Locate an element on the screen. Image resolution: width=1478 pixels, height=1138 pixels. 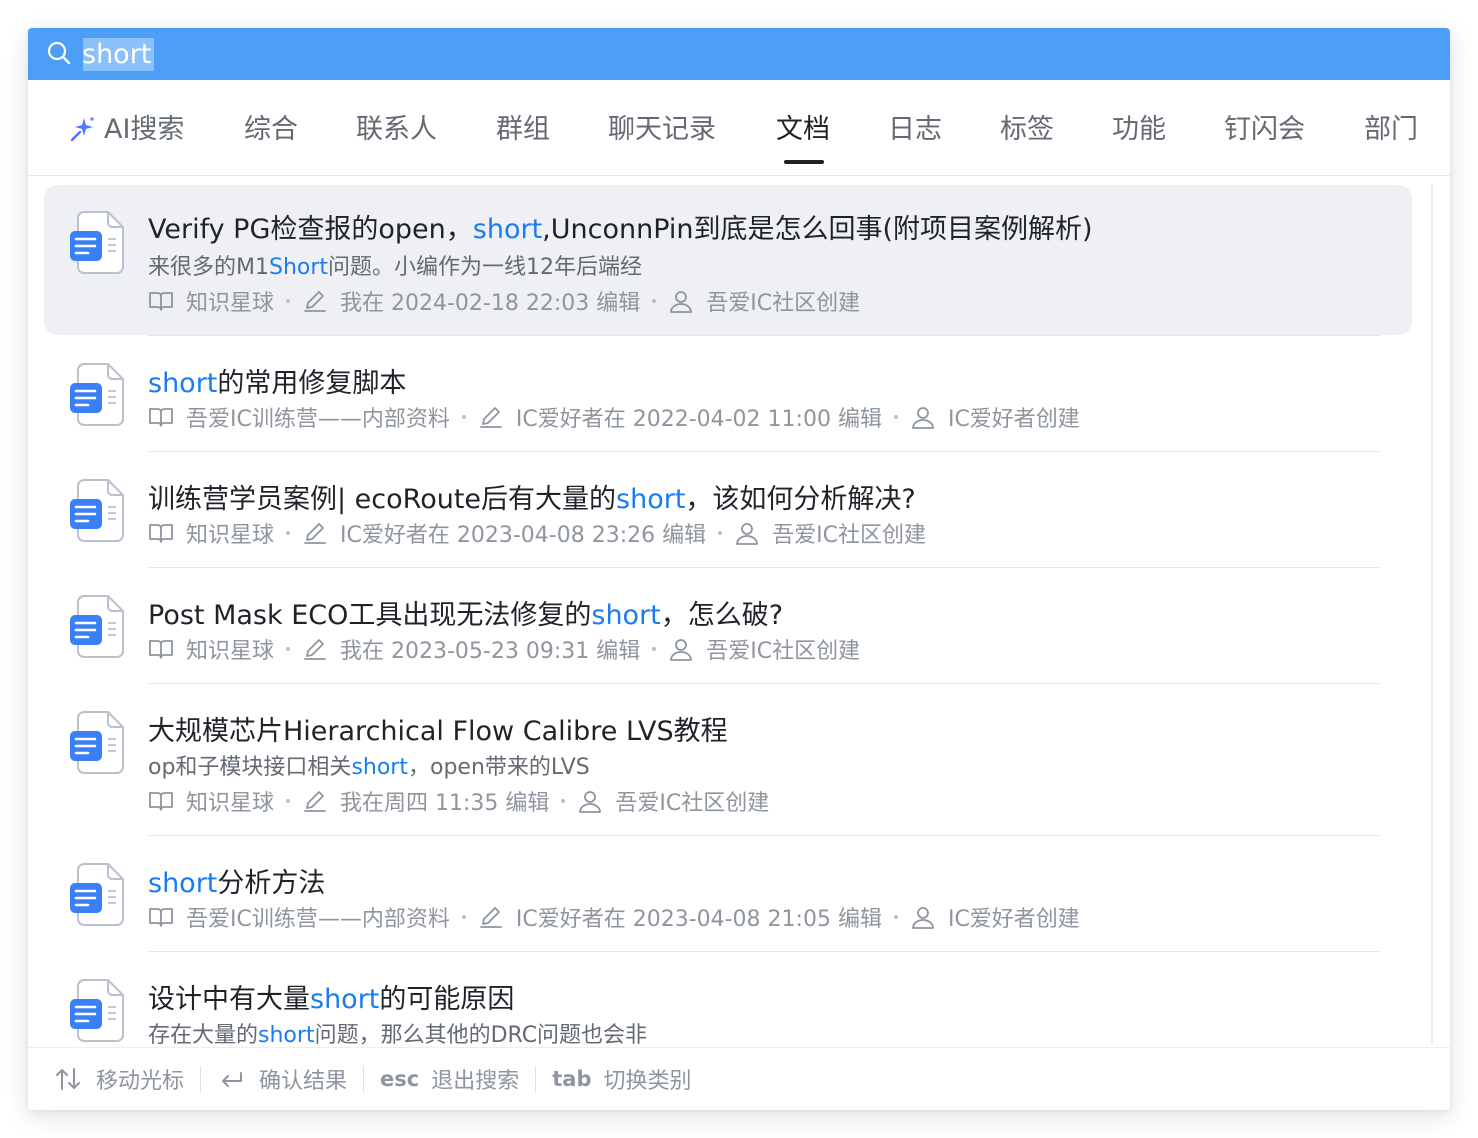
result-title: 训练营学员案例| ecoRoute后有大量的short，该如何分析解决? is located at coordinates (532, 496).